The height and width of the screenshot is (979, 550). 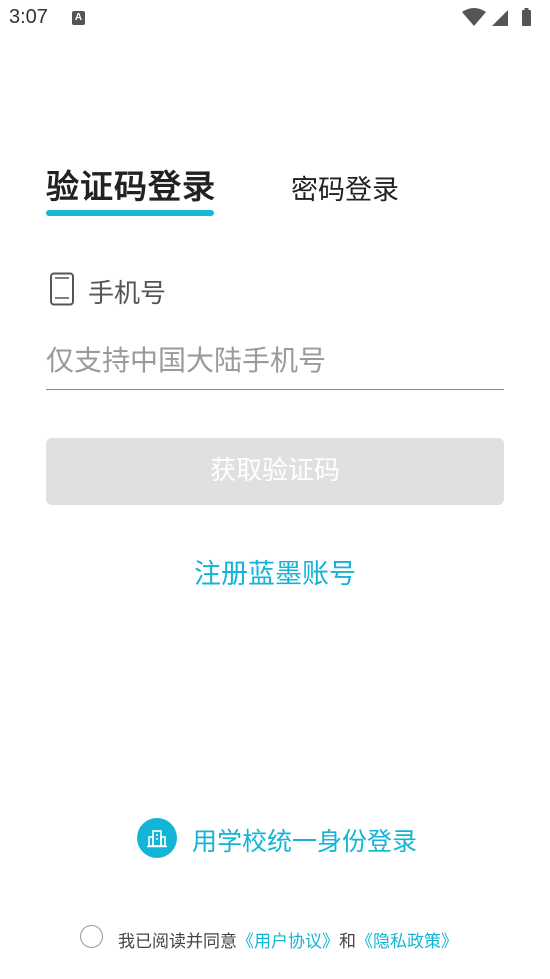 I want to click on tab-sms-login: 验证码登录, so click(x=131, y=184).